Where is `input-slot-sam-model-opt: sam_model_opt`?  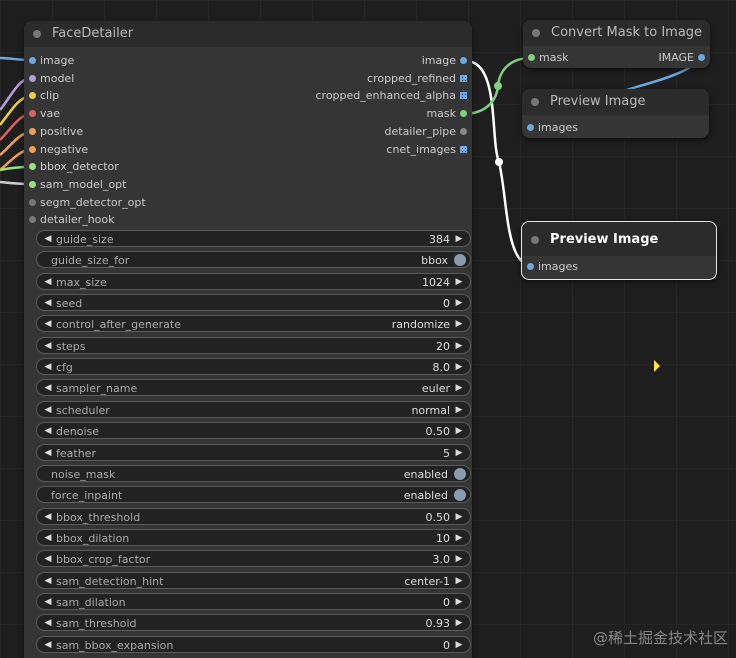 input-slot-sam-model-opt: sam_model_opt is located at coordinates (75, 185).